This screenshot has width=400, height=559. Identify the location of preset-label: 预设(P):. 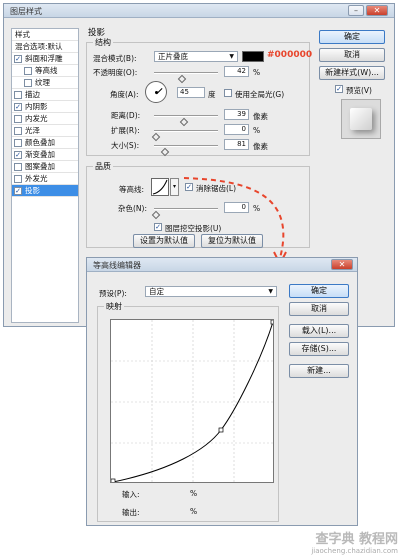
(113, 293).